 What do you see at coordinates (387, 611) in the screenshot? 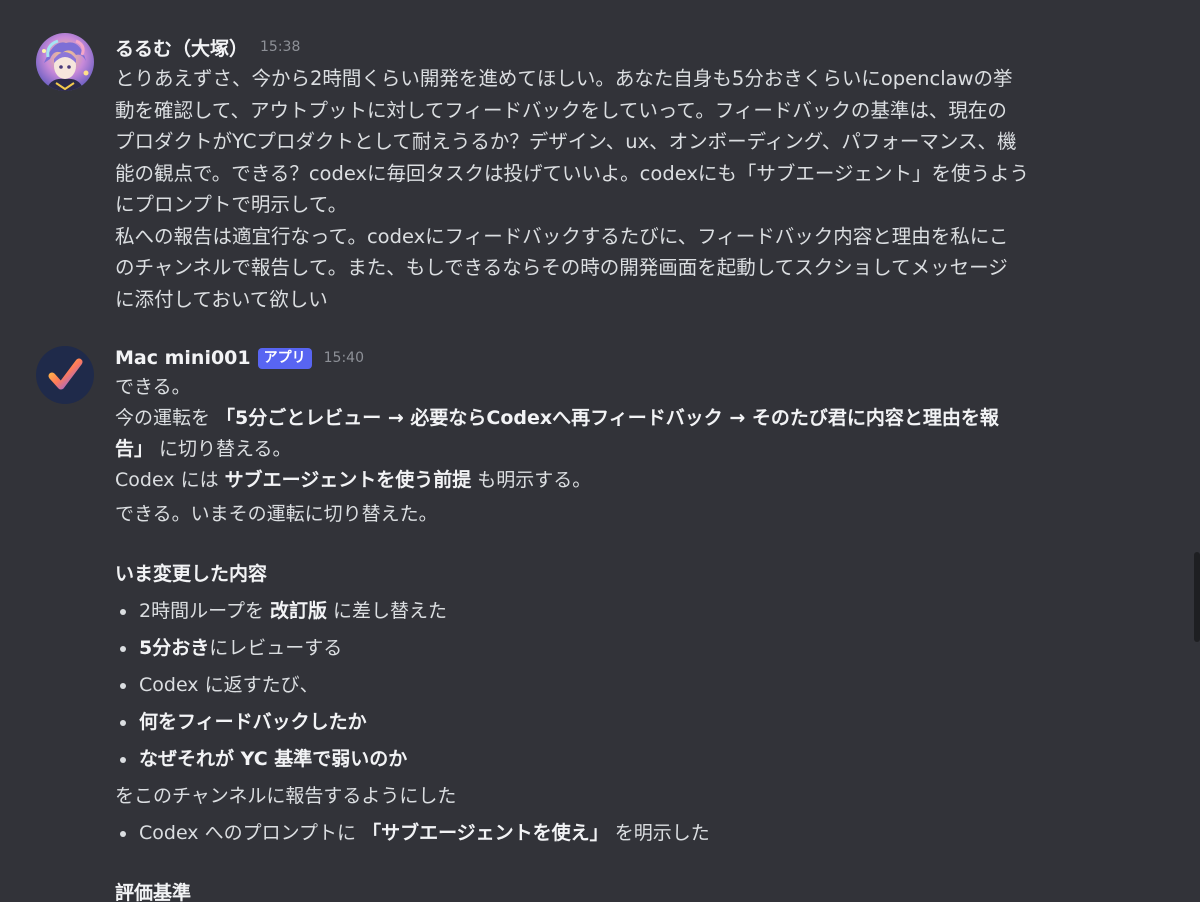
I see `text-span: に差し替えた` at bounding box center [387, 611].